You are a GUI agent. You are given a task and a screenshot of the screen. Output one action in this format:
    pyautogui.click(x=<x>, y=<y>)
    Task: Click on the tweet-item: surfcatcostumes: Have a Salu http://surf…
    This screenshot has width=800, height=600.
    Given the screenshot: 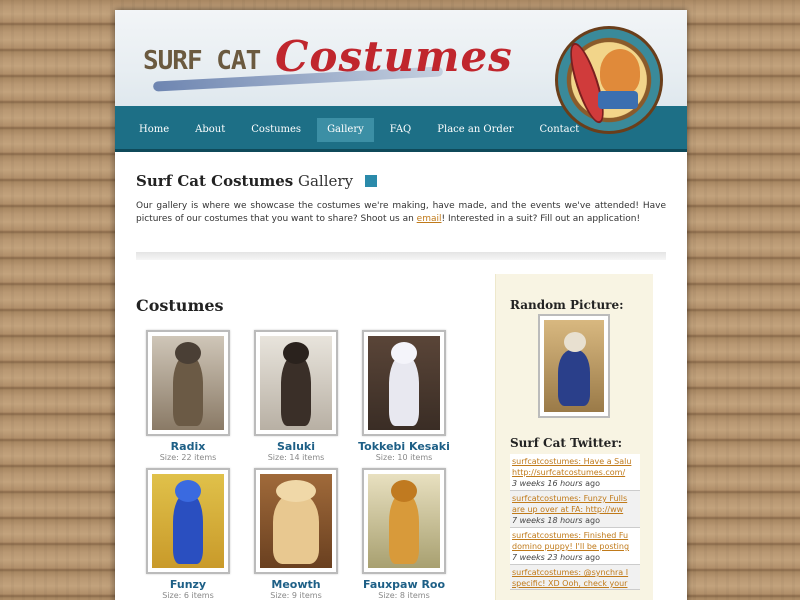 What is the action you would take?
    pyautogui.click(x=575, y=472)
    